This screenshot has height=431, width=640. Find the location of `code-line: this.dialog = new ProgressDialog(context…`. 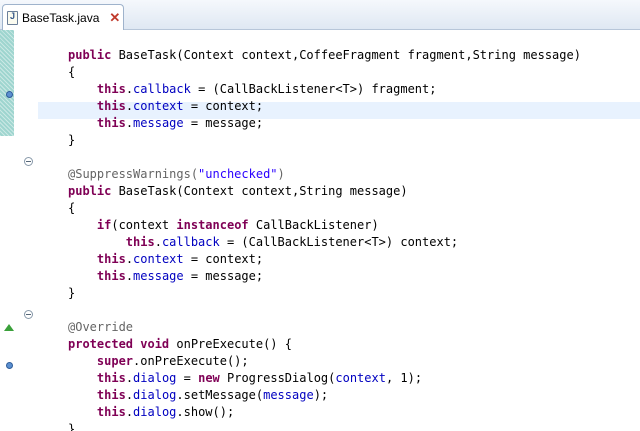

code-line: this.dialog = new ProgressDialog(context… is located at coordinates (324, 378).